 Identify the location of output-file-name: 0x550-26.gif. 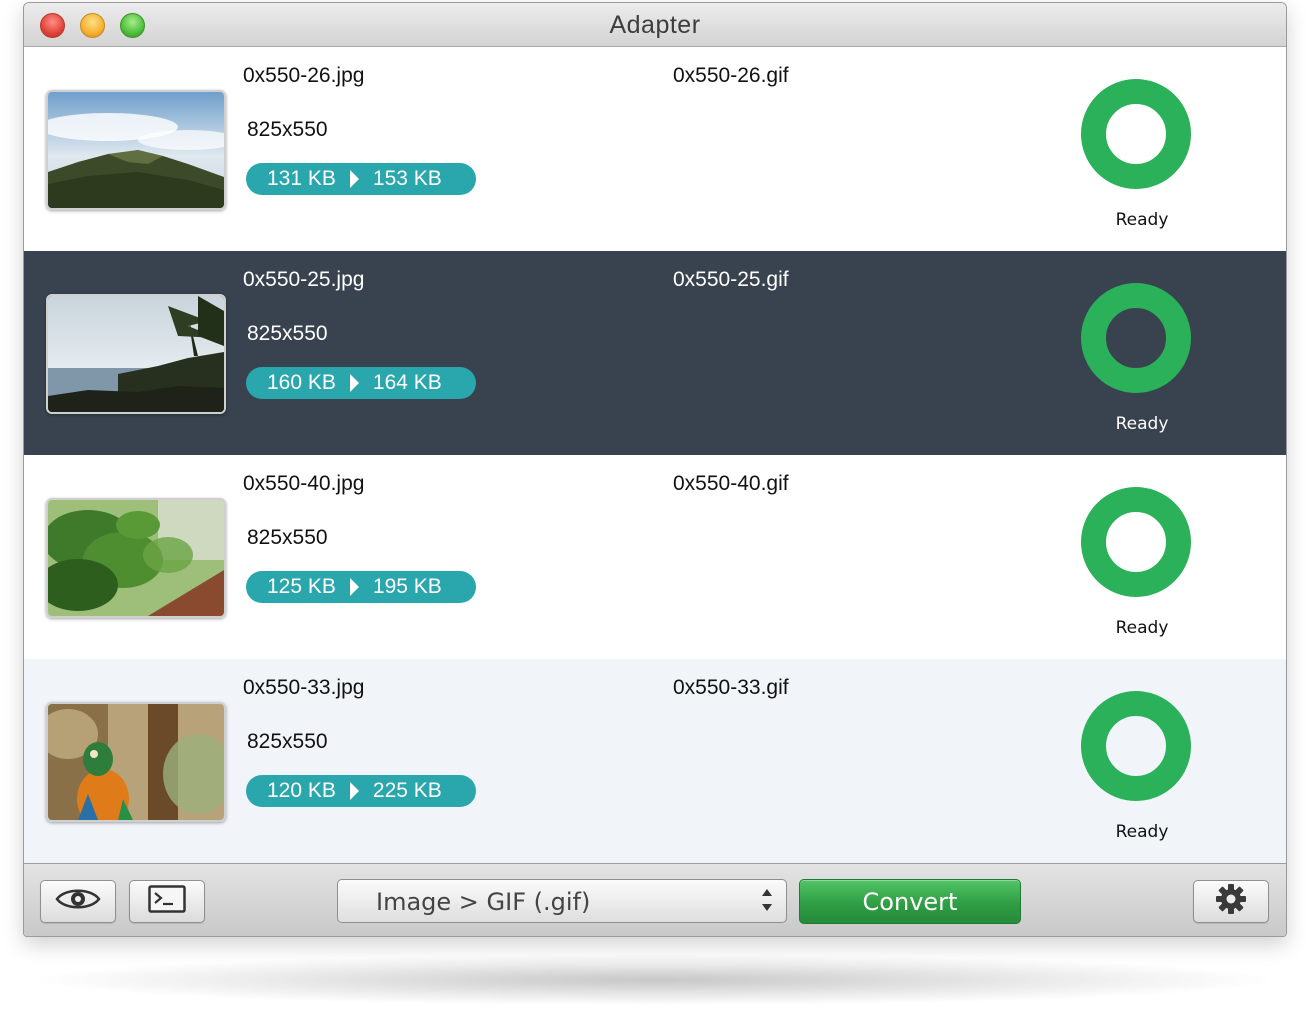
(731, 76).